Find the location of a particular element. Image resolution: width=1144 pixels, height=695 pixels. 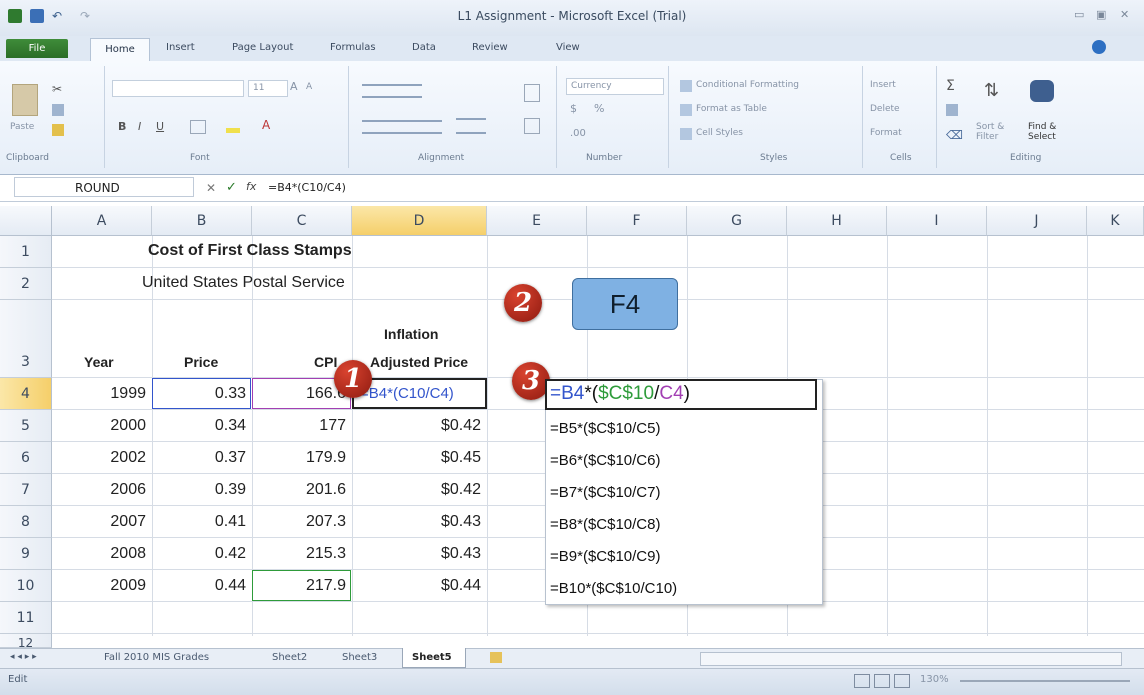

row-header-1: 1 is located at coordinates (26, 252).